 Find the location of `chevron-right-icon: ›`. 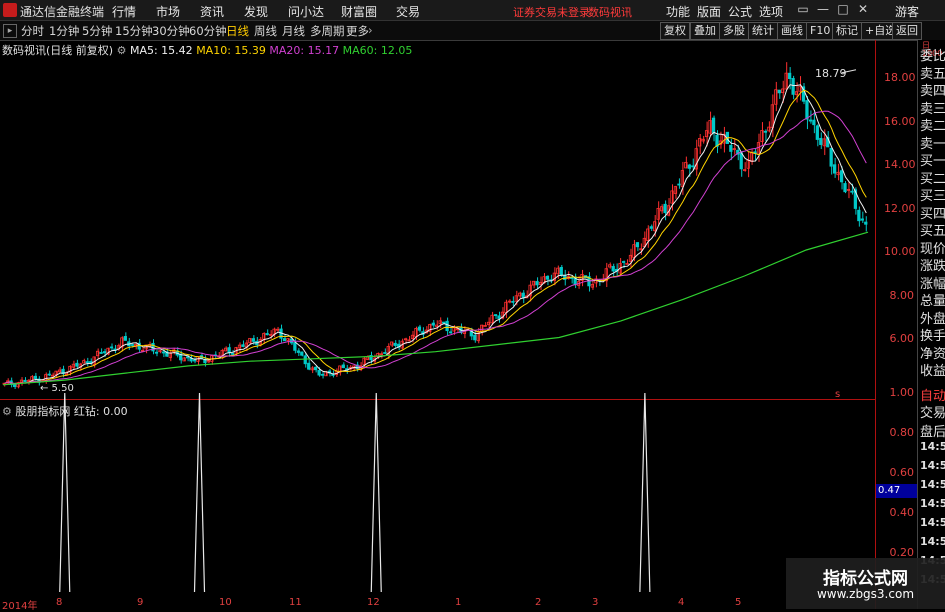

chevron-right-icon: › is located at coordinates (370, 30).